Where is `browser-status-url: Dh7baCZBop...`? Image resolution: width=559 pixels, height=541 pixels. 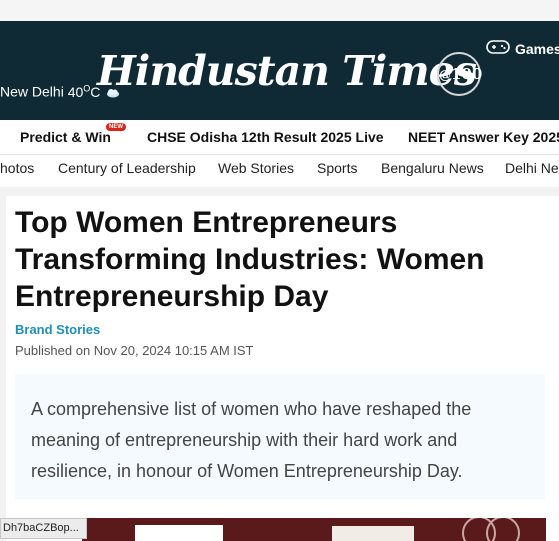
browser-status-url: Dh7baCZBop... is located at coordinates (43, 528).